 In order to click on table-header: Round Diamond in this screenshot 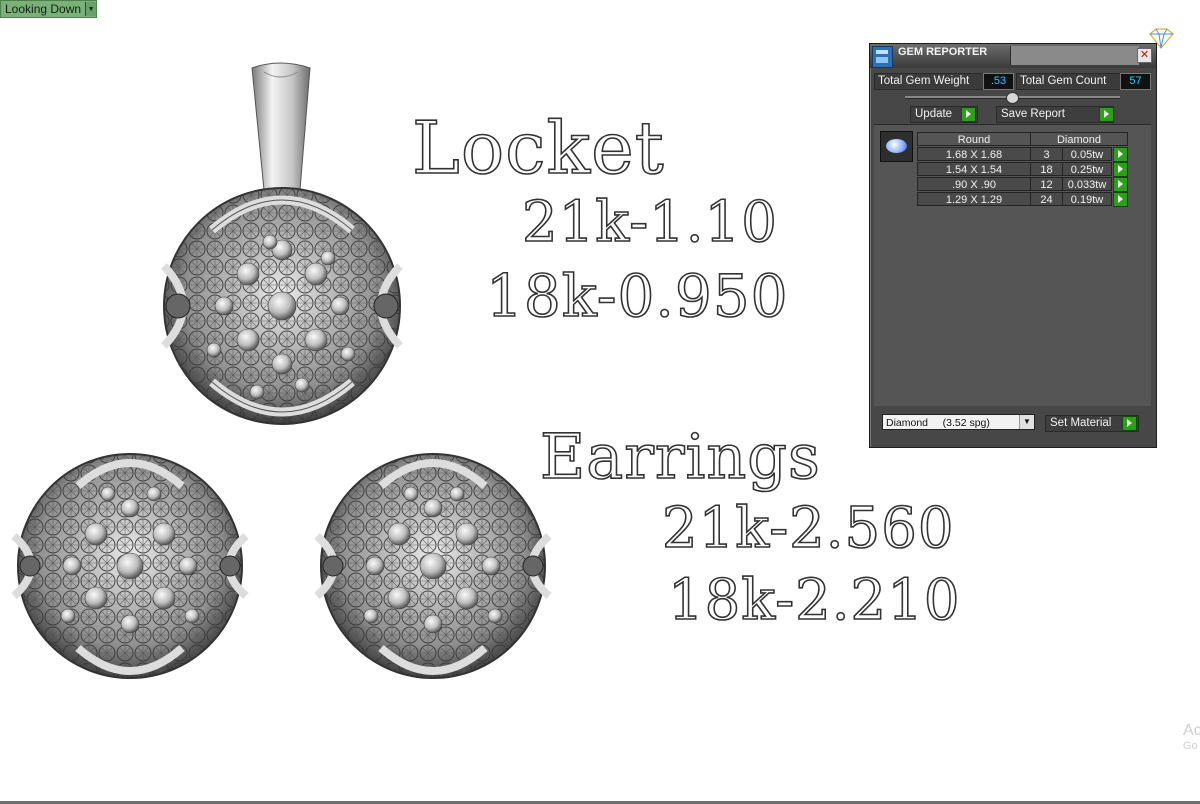, I will do `click(1022, 139)`.